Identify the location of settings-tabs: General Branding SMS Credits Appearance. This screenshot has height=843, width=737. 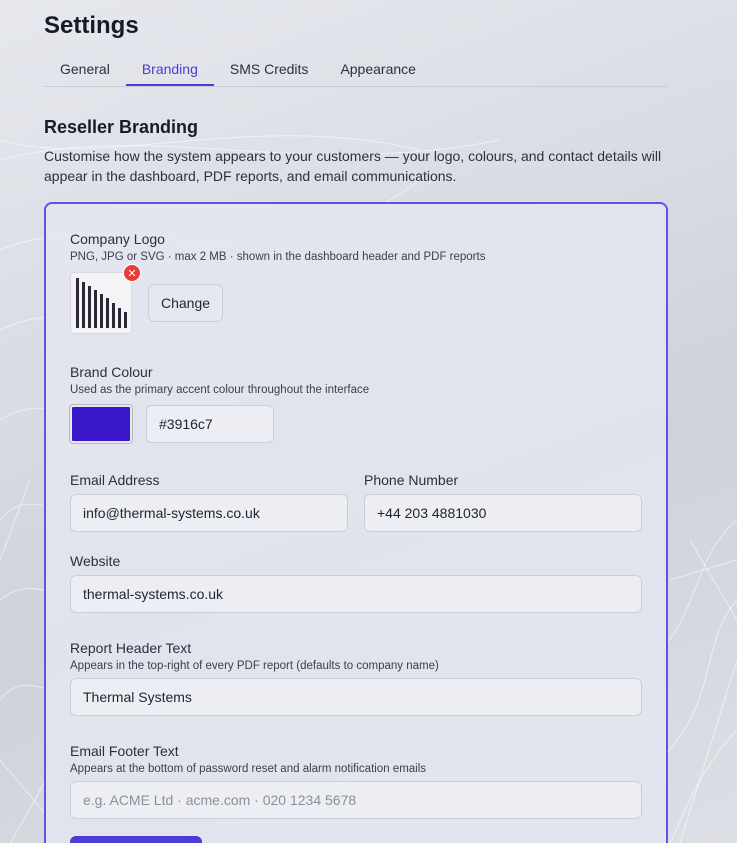
(356, 70).